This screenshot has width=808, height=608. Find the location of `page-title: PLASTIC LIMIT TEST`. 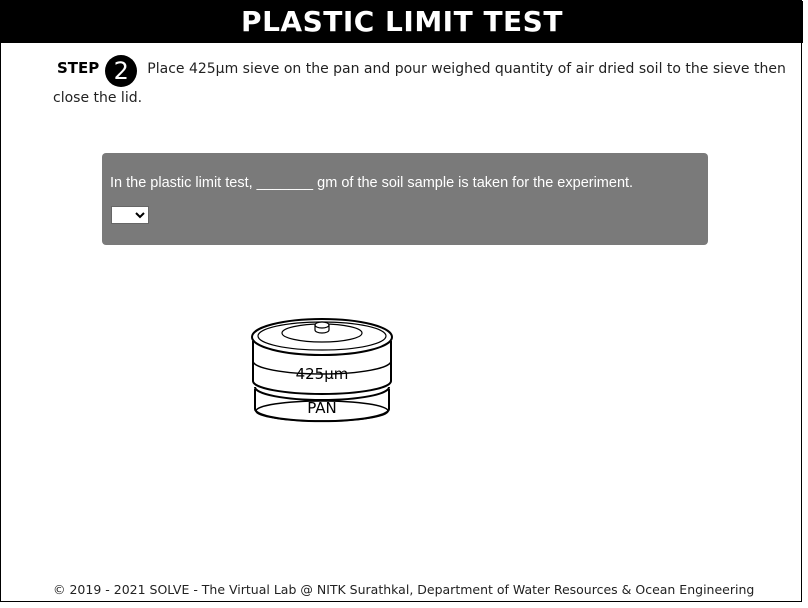

page-title: PLASTIC LIMIT TEST is located at coordinates (402, 22).